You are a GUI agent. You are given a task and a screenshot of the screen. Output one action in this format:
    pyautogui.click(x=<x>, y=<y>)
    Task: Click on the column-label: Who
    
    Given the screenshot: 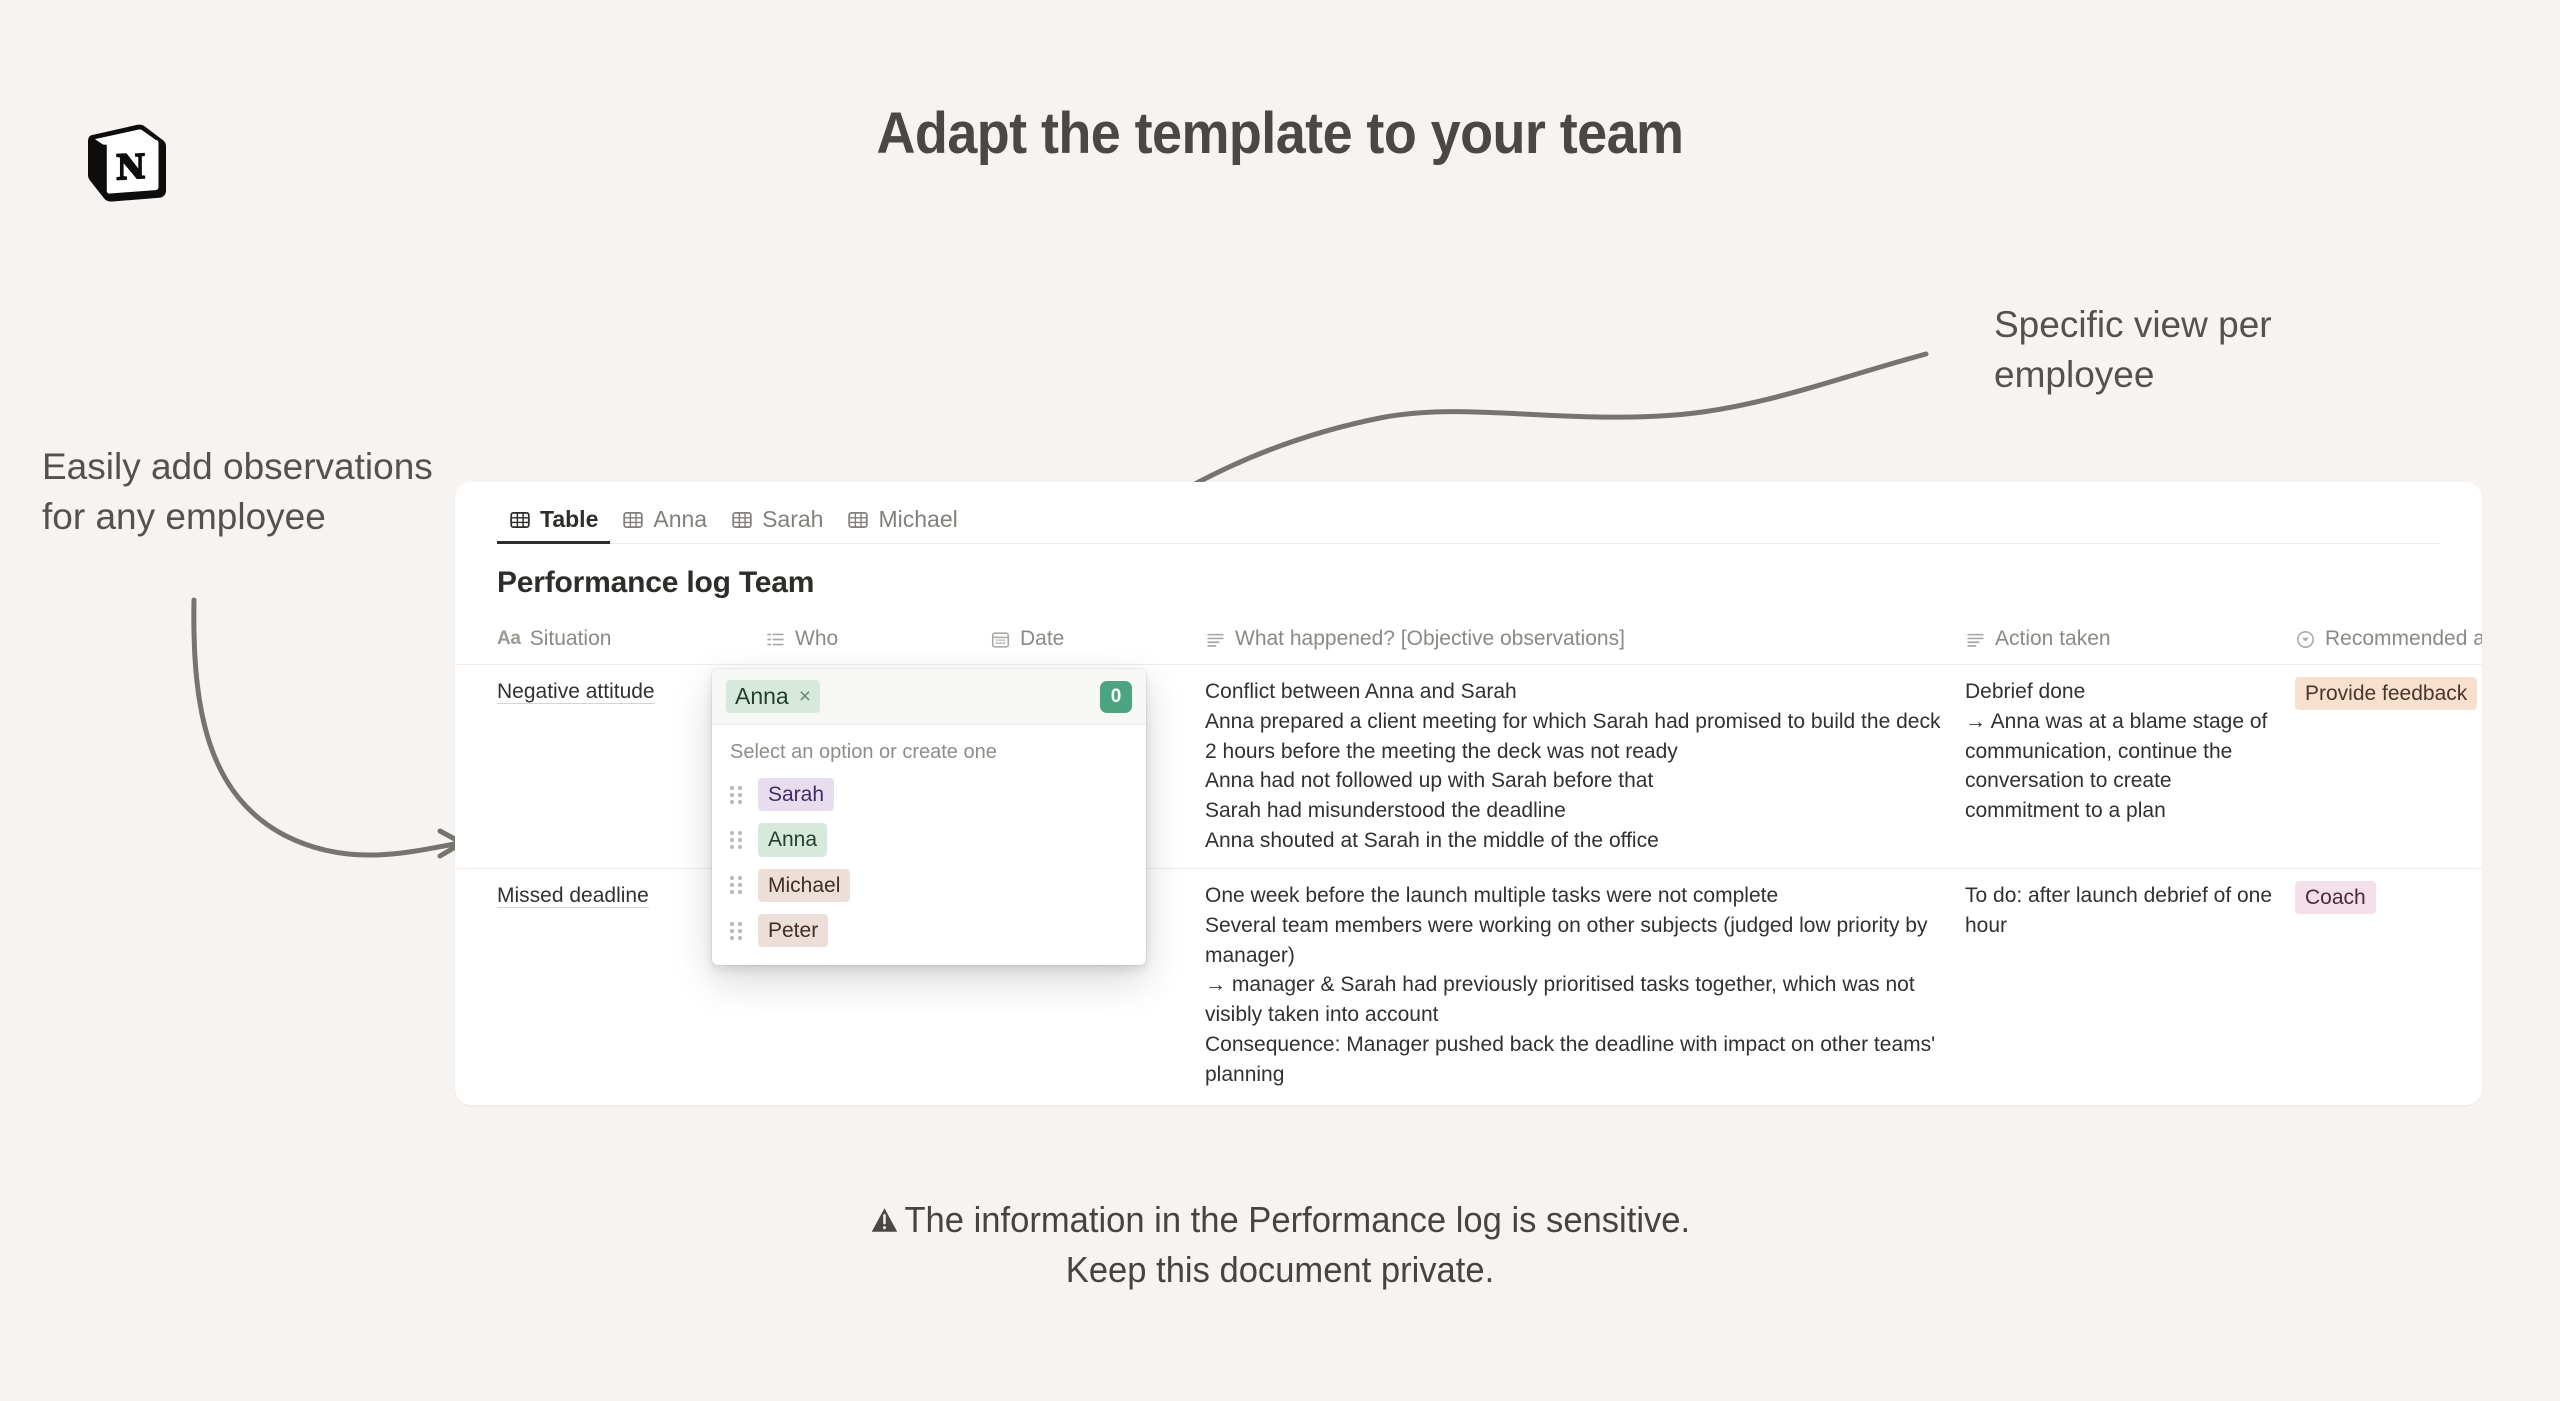 What is the action you would take?
    pyautogui.click(x=817, y=638)
    